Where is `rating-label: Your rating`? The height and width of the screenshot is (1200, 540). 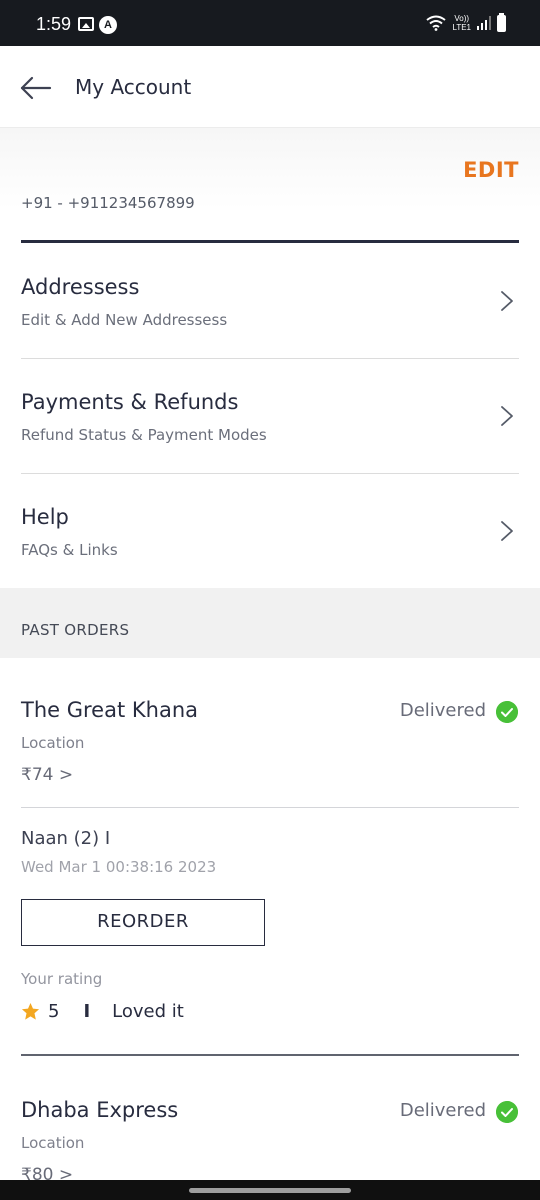
rating-label: Your rating is located at coordinates (62, 979).